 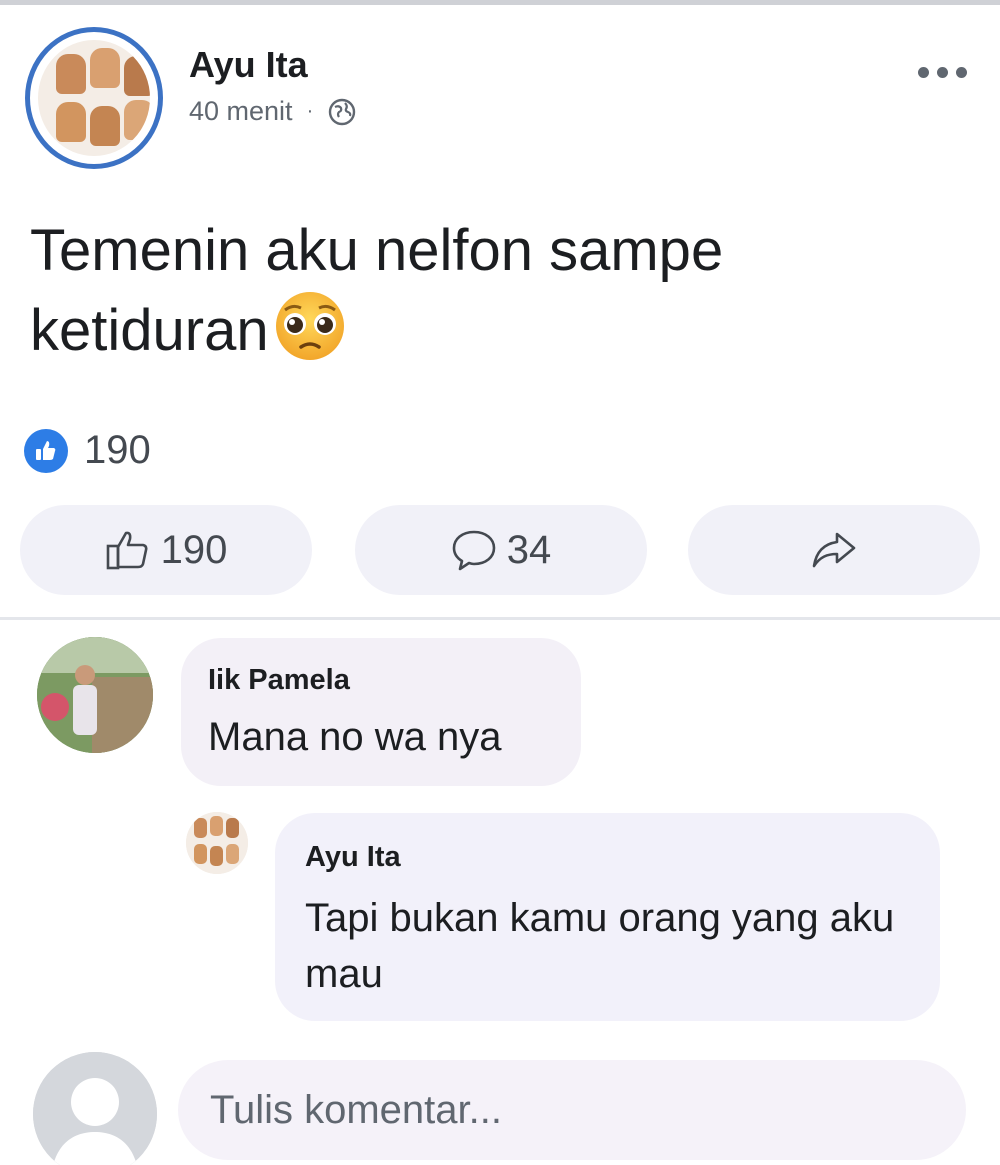 What do you see at coordinates (309, 326) in the screenshot?
I see `pleading-face-emoji` at bounding box center [309, 326].